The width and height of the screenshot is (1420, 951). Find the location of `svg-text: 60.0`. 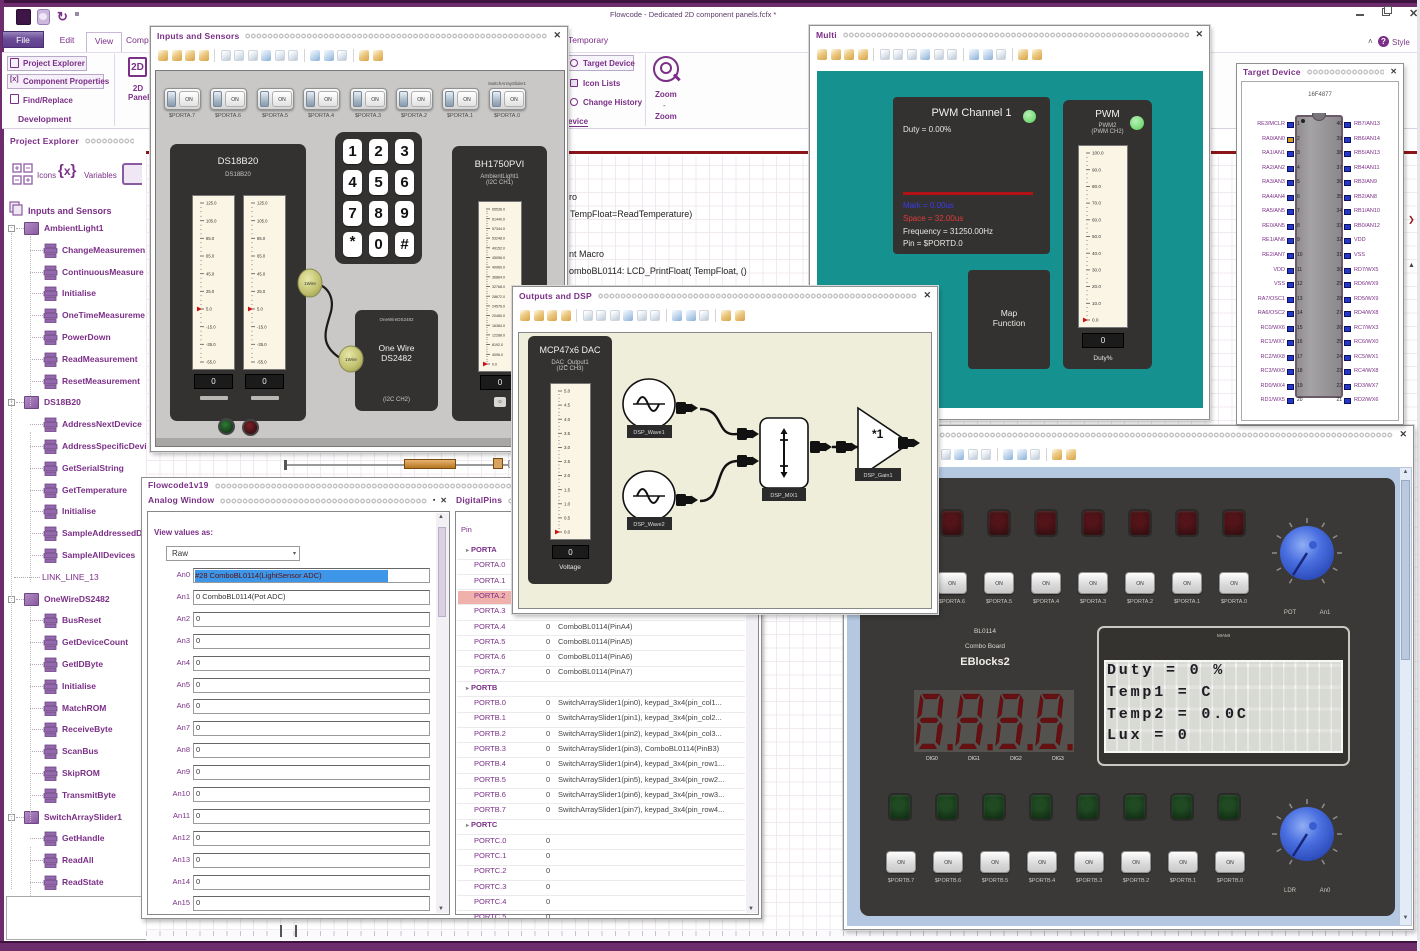

svg-text: 60.0 is located at coordinates (1096, 219).